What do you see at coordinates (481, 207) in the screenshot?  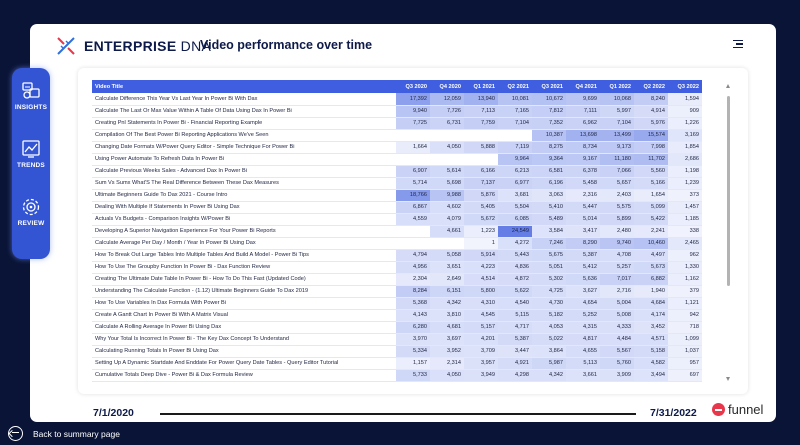 I see `views-cell: 5,405` at bounding box center [481, 207].